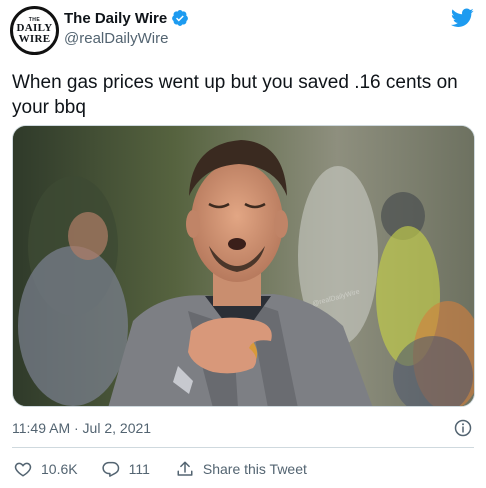 The height and width of the screenshot is (488, 486). What do you see at coordinates (180, 18) in the screenshot?
I see `verified-badge-icon` at bounding box center [180, 18].